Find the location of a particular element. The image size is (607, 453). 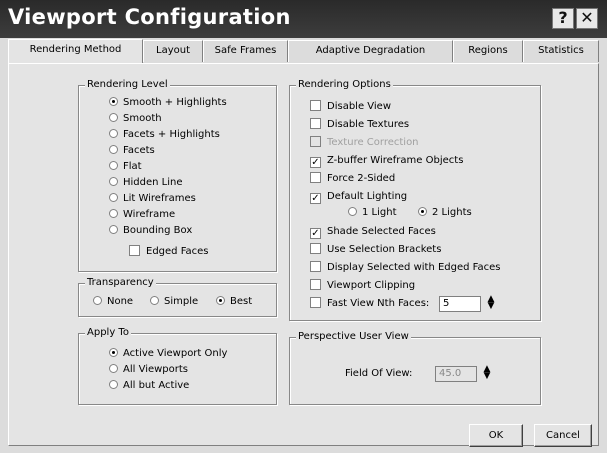

checkbox-disable-view: Disable View is located at coordinates (350, 107).